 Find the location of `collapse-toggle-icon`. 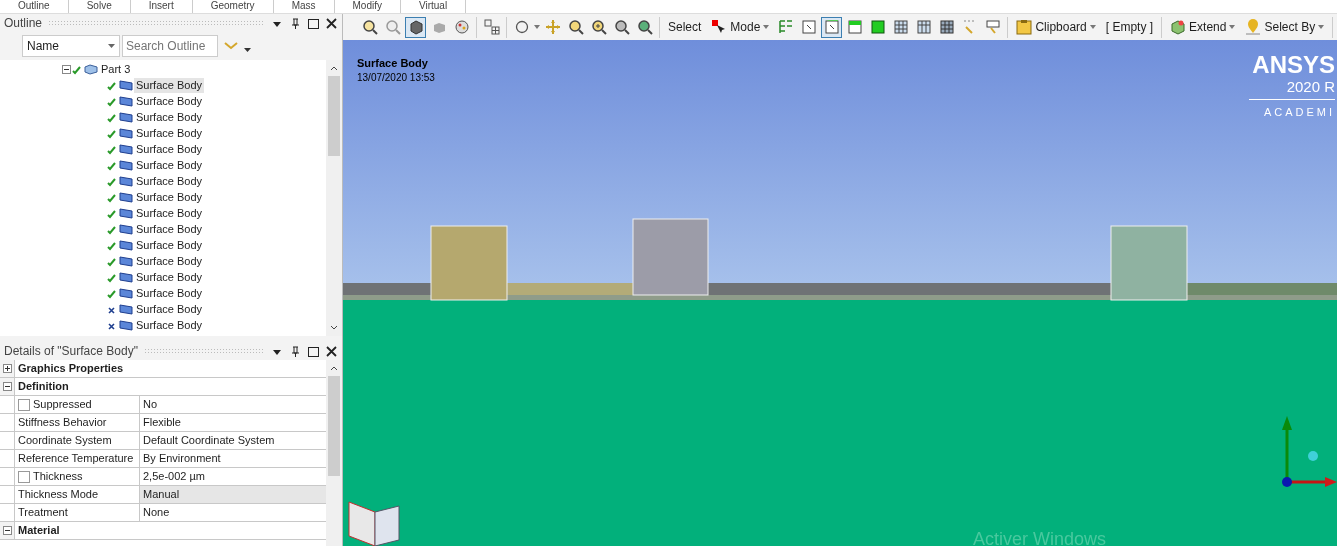

collapse-toggle-icon is located at coordinates (66, 69).